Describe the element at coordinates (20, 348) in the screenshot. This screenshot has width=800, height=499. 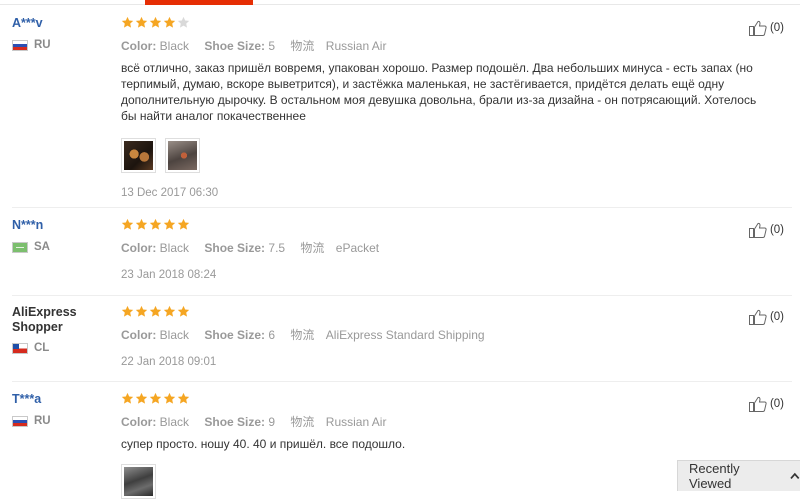
I see `cl-flag-icon` at that location.